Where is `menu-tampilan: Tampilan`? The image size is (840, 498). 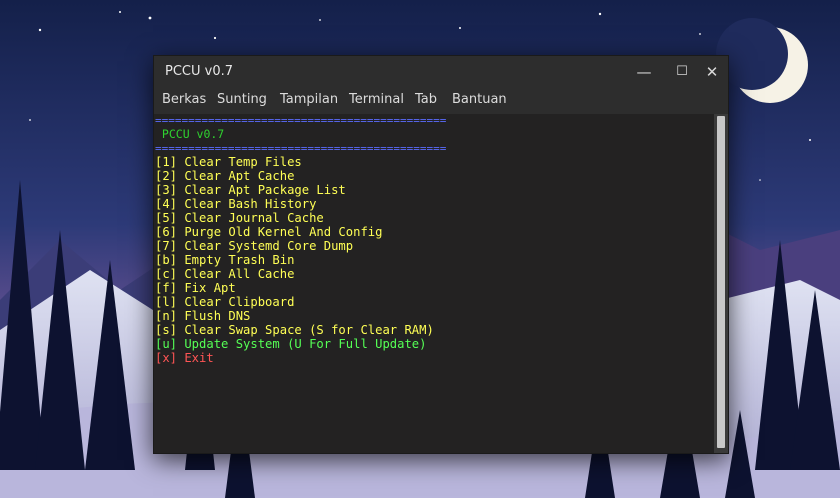
menu-tampilan: Tampilan is located at coordinates (309, 99).